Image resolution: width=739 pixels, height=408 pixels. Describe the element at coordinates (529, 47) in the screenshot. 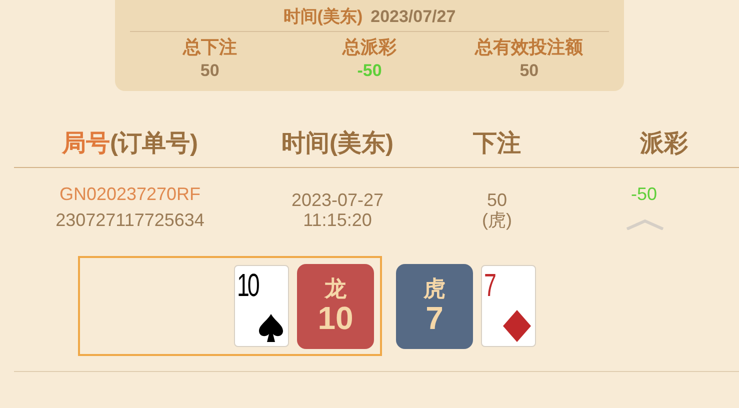

I see `total-label: 总有效投注额` at that location.